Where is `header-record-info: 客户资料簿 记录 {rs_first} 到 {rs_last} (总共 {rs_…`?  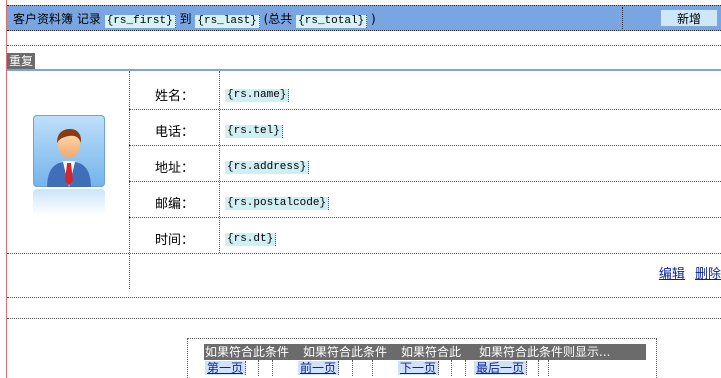
header-record-info: 客户资料簿 记录 {rs_first} 到 {rs_last} (总共 {rs_… is located at coordinates (194, 19).